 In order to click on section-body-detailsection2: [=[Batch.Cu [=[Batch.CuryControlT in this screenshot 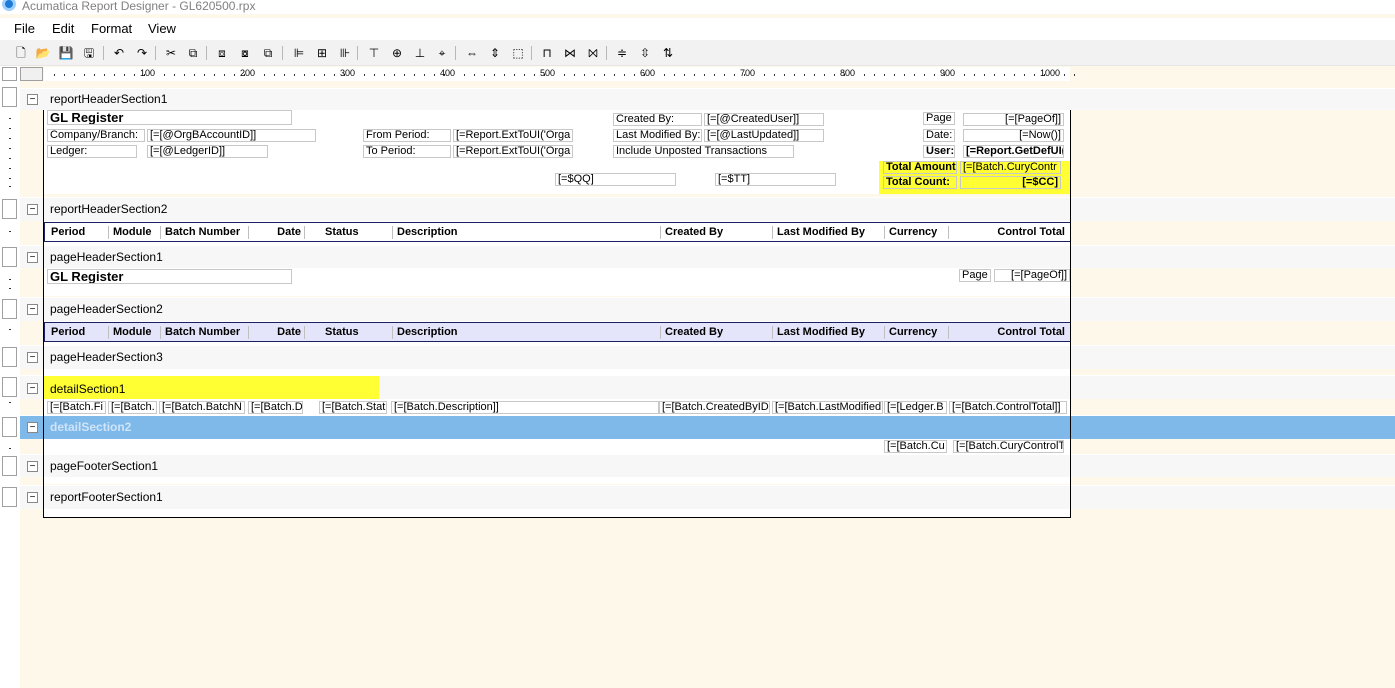, I will do `click(557, 446)`.